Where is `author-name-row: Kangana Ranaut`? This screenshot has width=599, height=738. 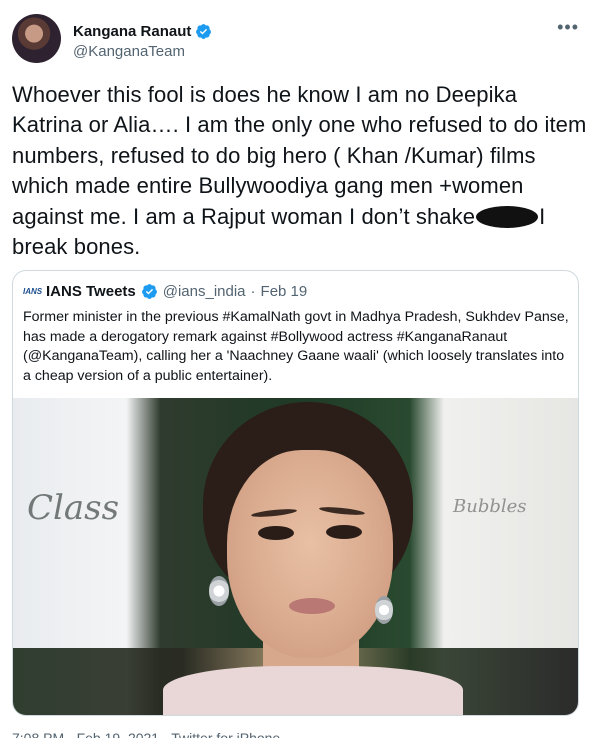 author-name-row: Kangana Ranaut is located at coordinates (142, 31).